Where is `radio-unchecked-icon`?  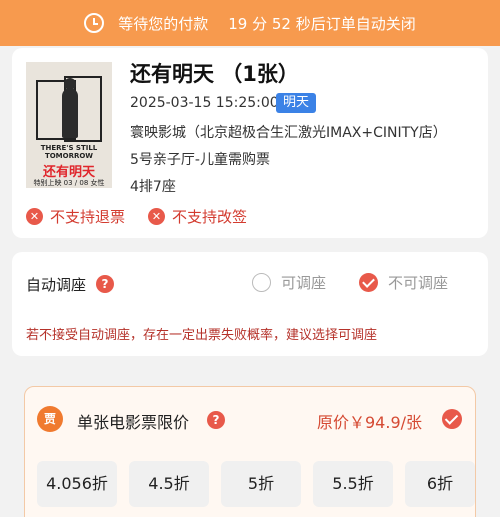
radio-unchecked-icon is located at coordinates (261, 282).